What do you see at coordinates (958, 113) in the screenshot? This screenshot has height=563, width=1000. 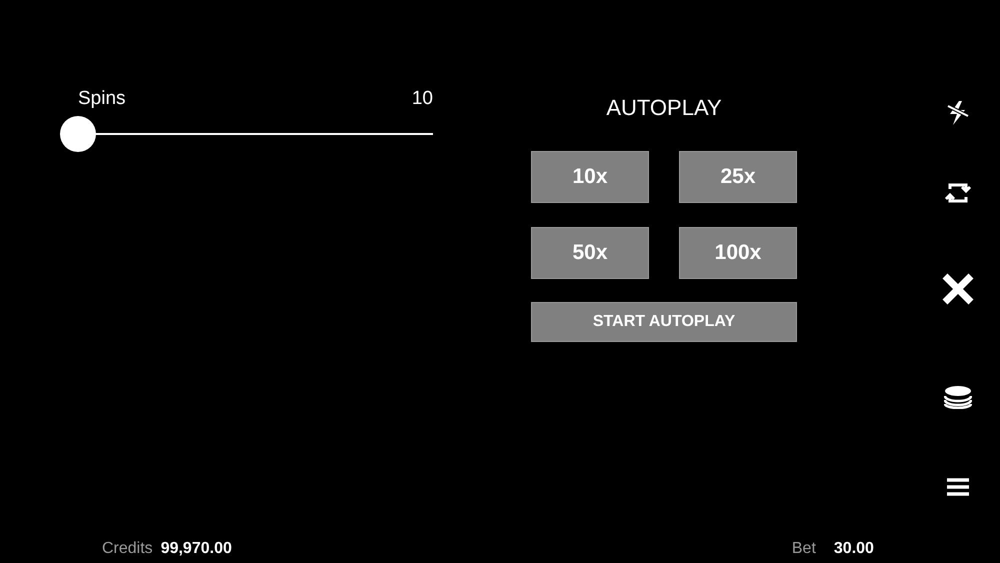 I see `lightning-slash-icon` at bounding box center [958, 113].